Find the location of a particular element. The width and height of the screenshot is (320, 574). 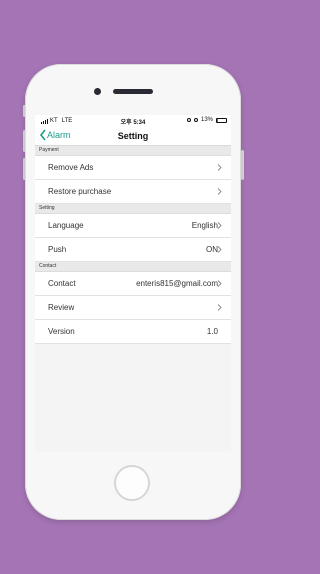

status-right: 13% is located at coordinates (206, 120).